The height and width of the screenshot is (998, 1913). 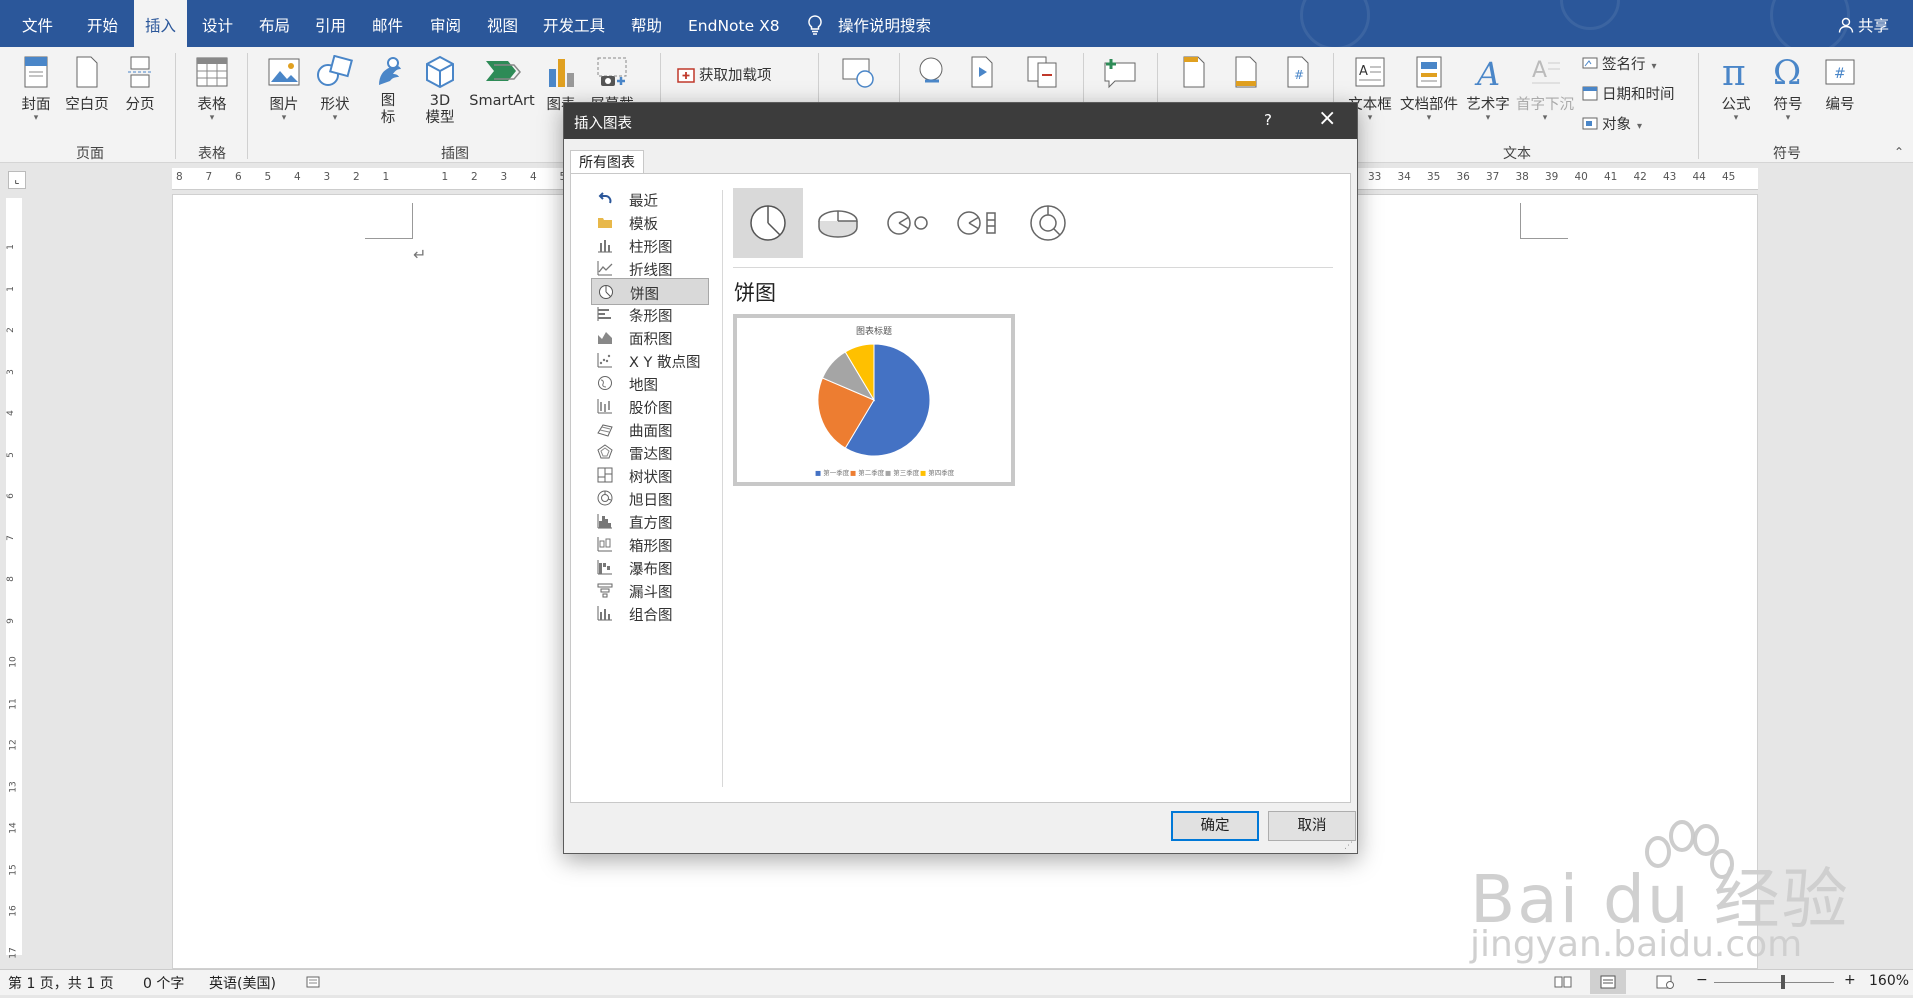 I want to click on cover-page-button: 封面 ▾, so click(x=36, y=89).